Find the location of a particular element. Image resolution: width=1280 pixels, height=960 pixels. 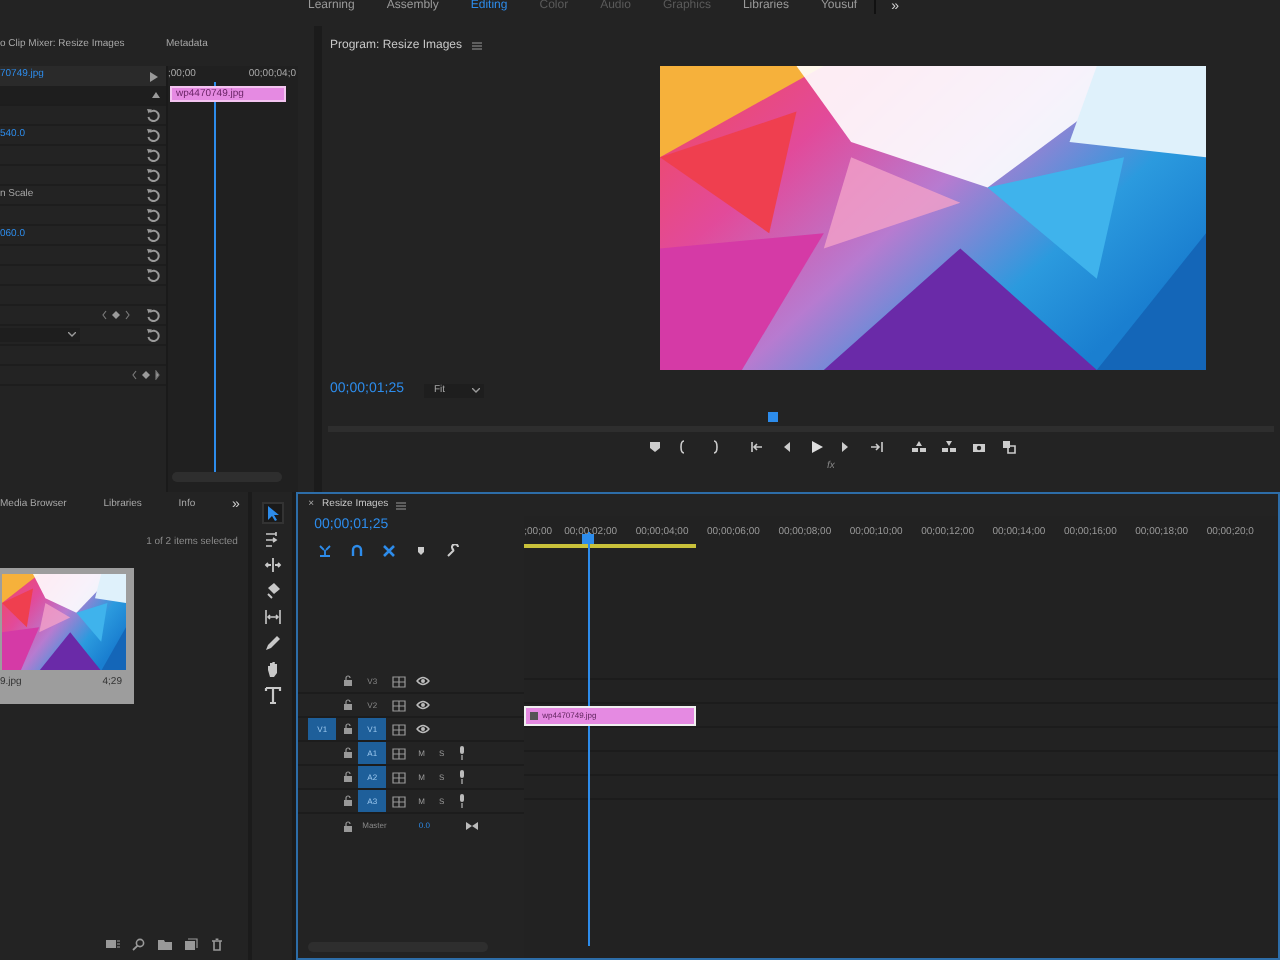

ripple-edit-icon is located at coordinates (272, 565).